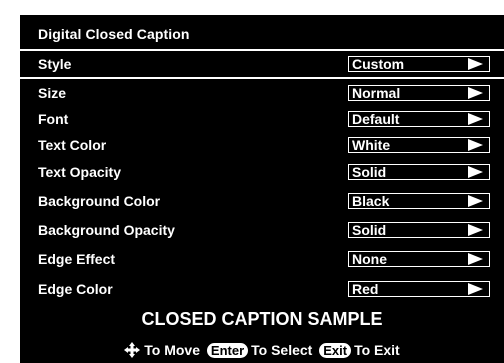  Describe the element at coordinates (378, 64) in the screenshot. I see `style-value: Custom` at that location.